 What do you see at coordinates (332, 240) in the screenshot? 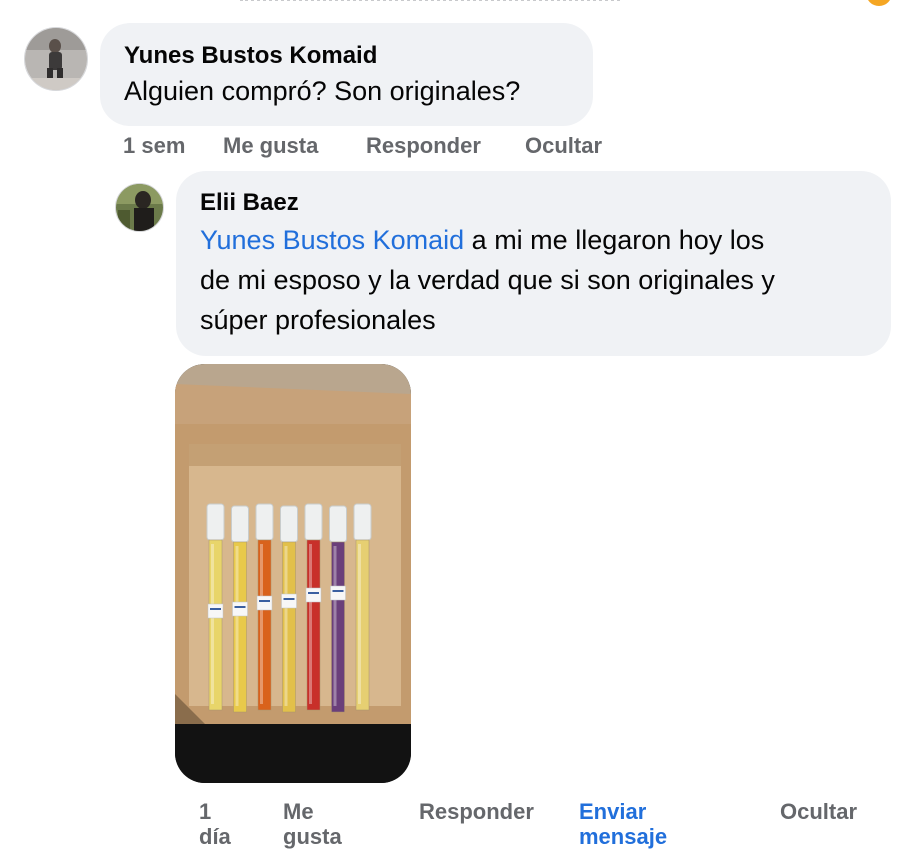
I see `mention-link: Yunes Bustos Komaid` at bounding box center [332, 240].